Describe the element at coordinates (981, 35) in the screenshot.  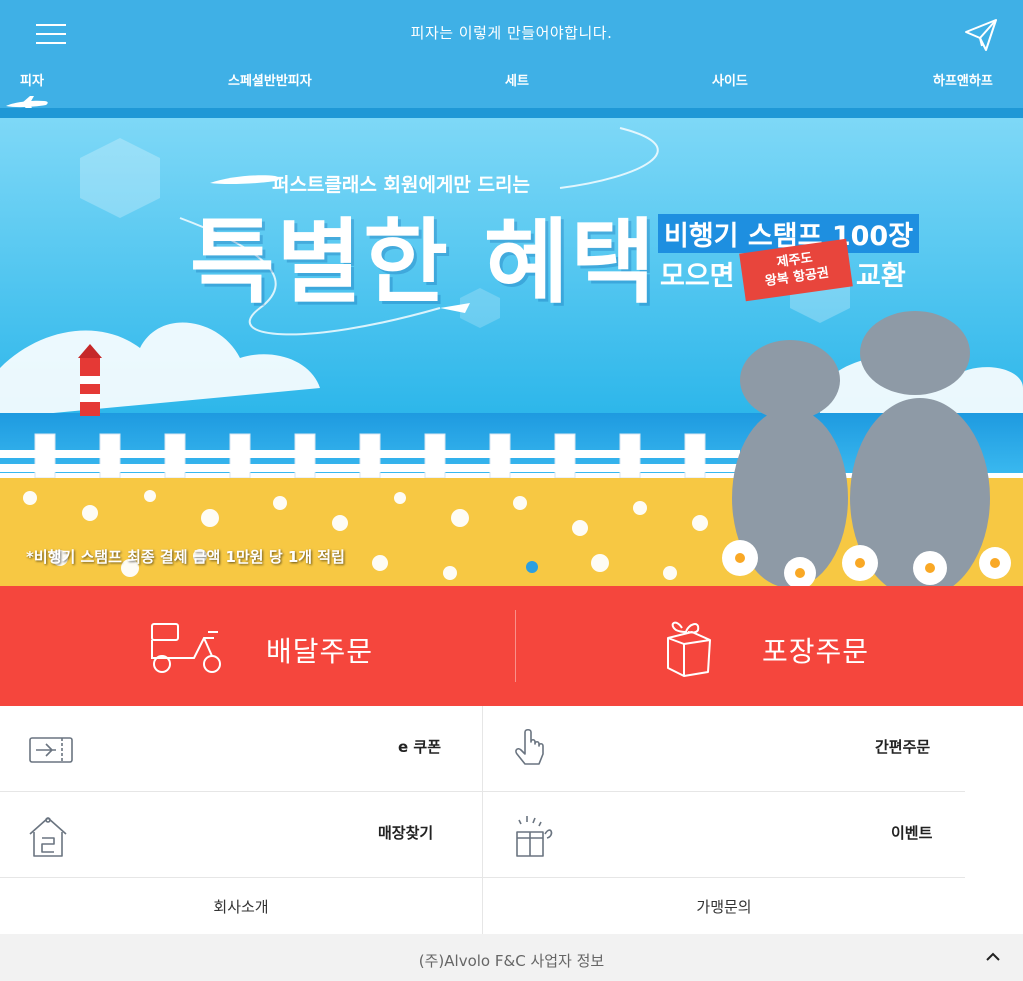
I see `paper-plane-icon` at that location.